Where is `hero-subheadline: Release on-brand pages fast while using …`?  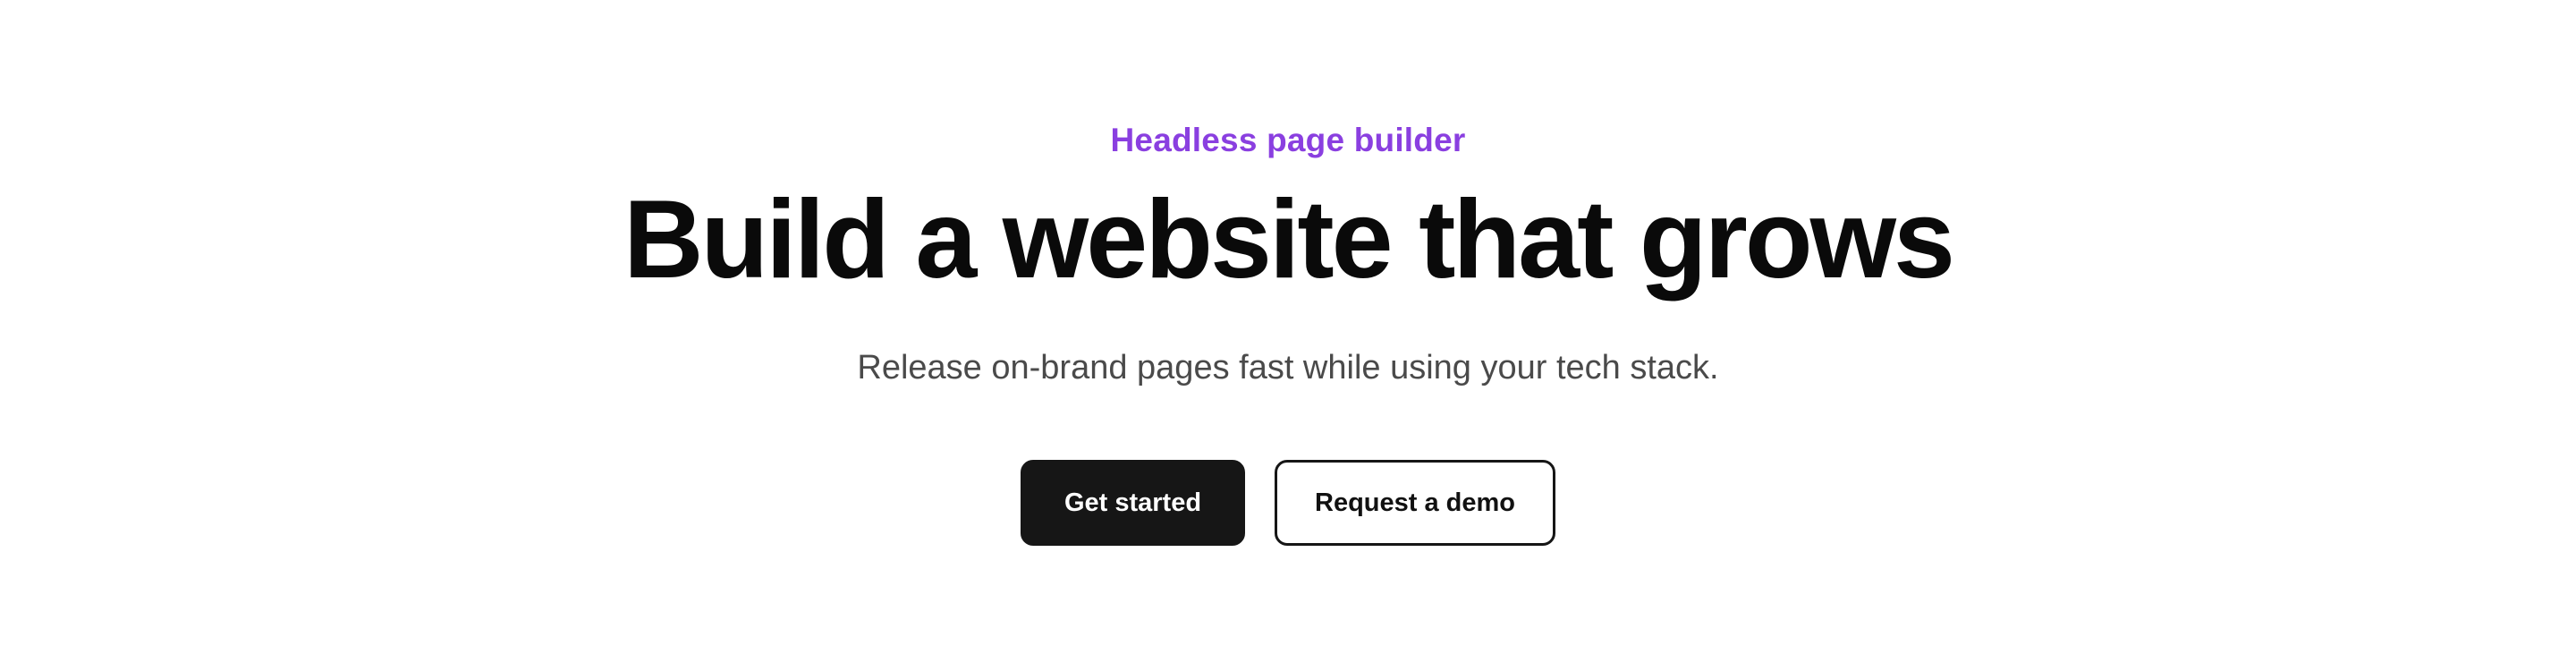
hero-subheadline: Release on-brand pages fast while using … is located at coordinates (1288, 368).